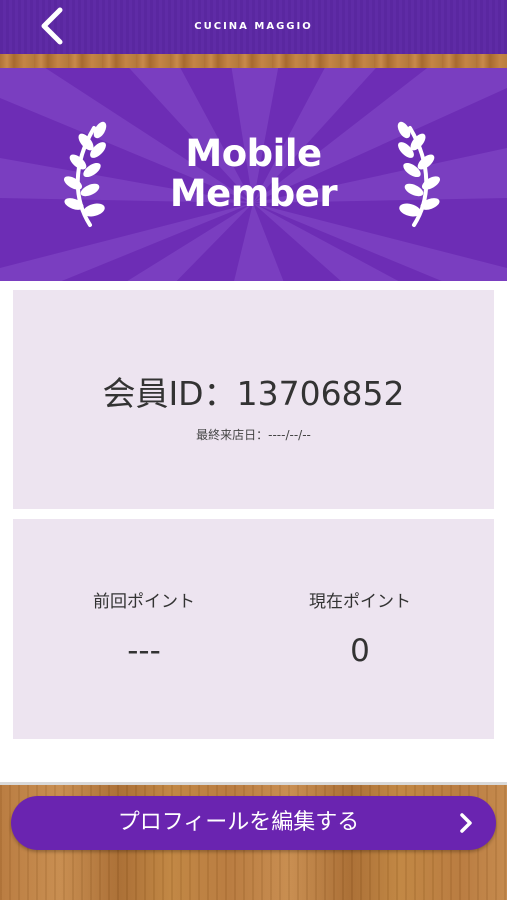 The width and height of the screenshot is (507, 900). What do you see at coordinates (253, 284) in the screenshot?
I see `banner-divider` at bounding box center [253, 284].